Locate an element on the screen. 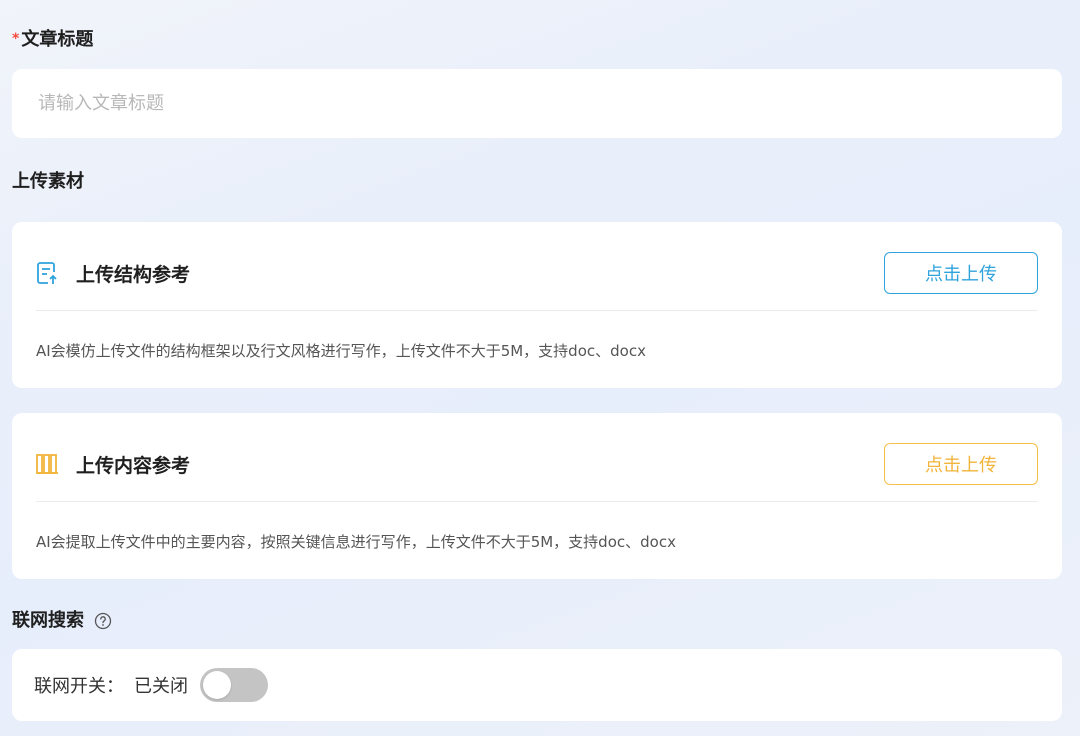  document-upload-icon is located at coordinates (48, 273).